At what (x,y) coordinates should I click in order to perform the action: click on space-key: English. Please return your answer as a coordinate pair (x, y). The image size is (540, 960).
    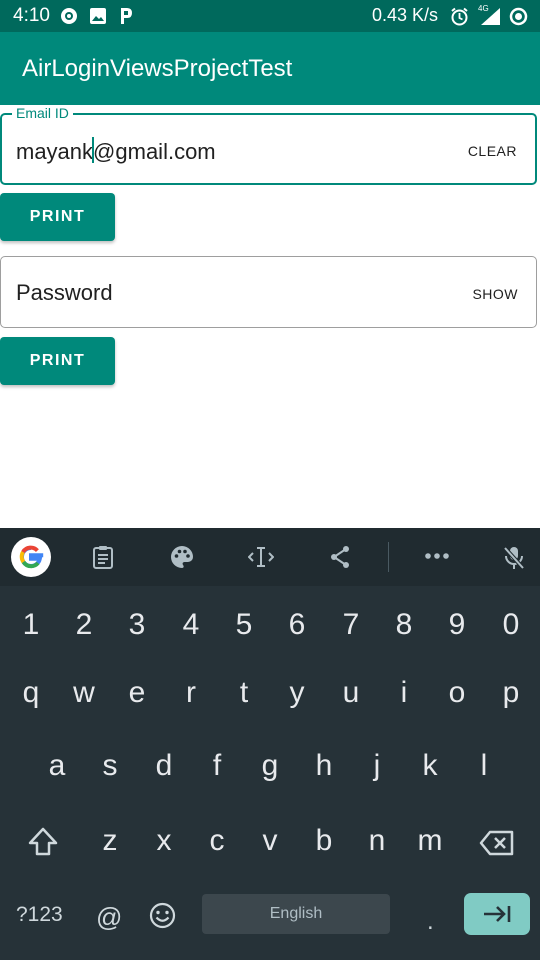
    Looking at the image, I should click on (296, 914).